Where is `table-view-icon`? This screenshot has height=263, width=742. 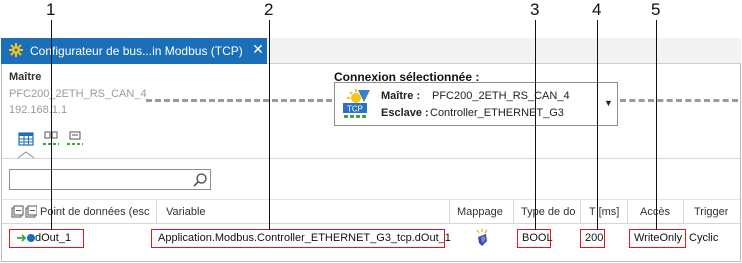
table-view-icon is located at coordinates (26, 139).